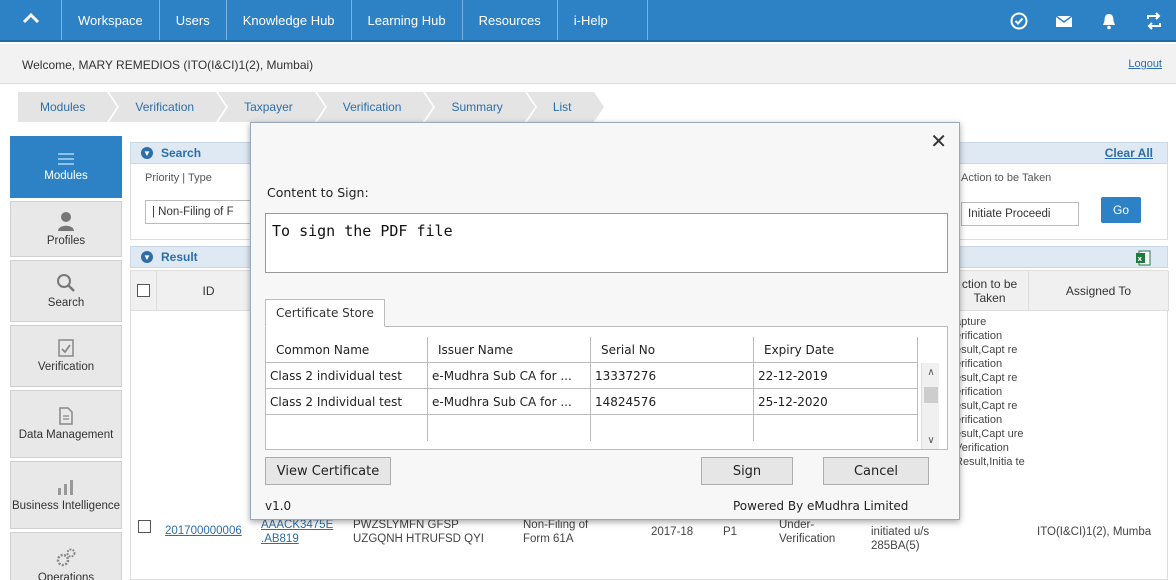 Image resolution: width=1176 pixels, height=580 pixels. What do you see at coordinates (565, 107) in the screenshot?
I see `breadcrumb-list: List` at bounding box center [565, 107].